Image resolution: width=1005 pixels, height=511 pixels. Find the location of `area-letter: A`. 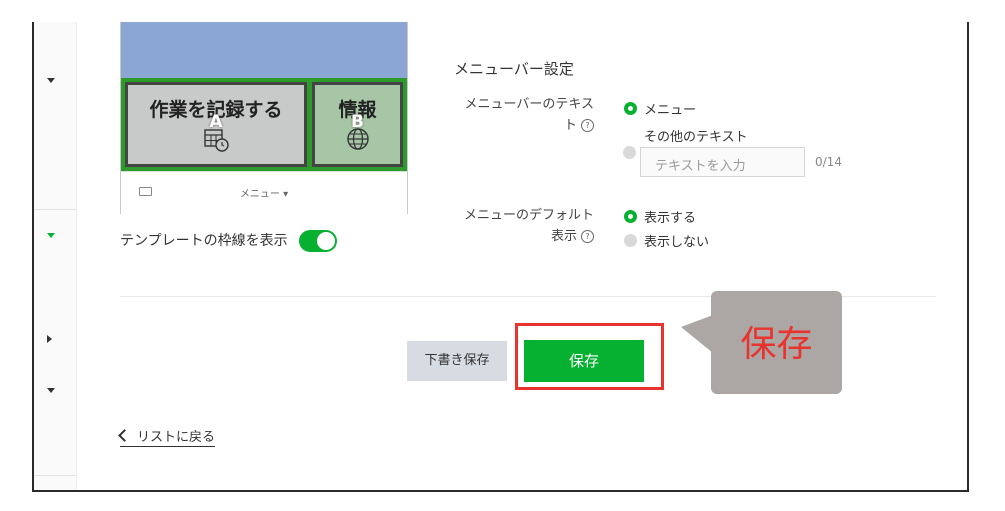

area-letter: A is located at coordinates (216, 122).